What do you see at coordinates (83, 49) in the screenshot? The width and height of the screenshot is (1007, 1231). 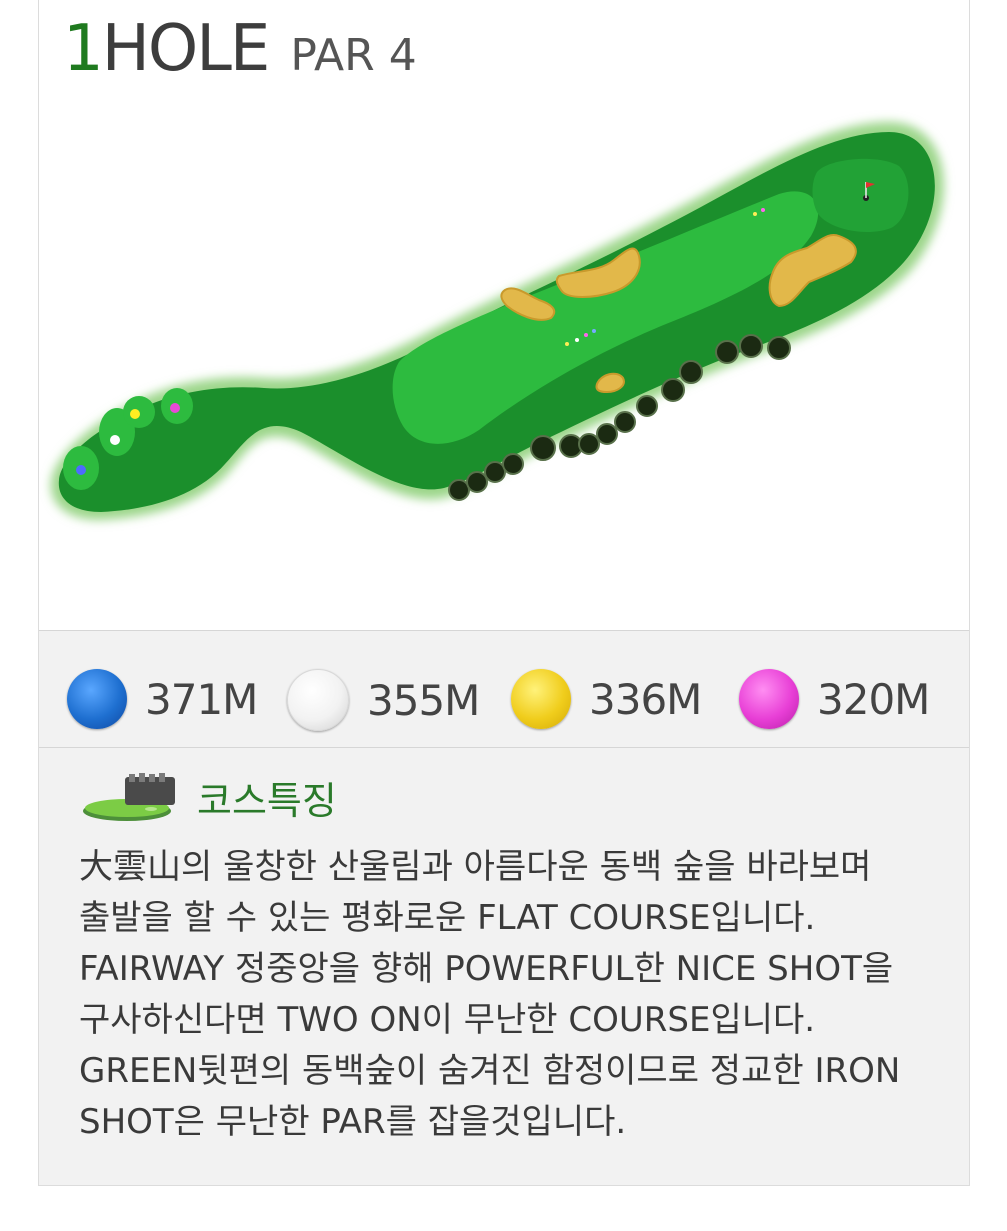 I see `hole-number: 1` at bounding box center [83, 49].